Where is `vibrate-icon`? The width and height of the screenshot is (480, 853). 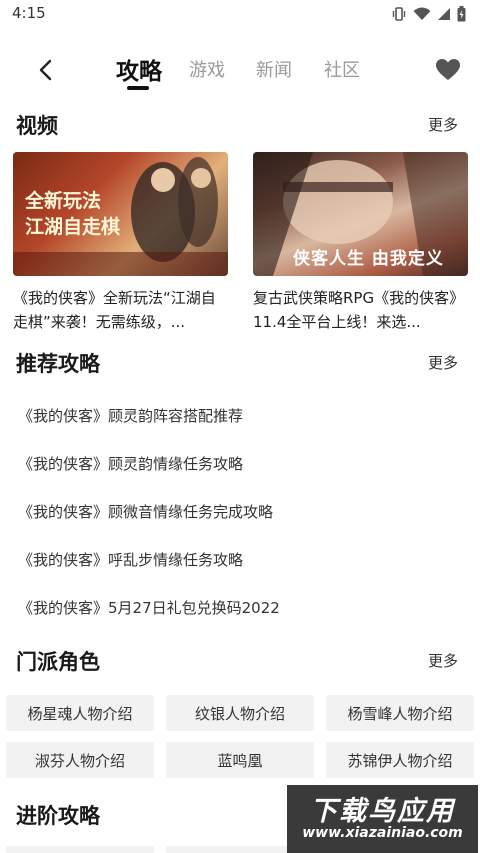 vibrate-icon is located at coordinates (399, 14).